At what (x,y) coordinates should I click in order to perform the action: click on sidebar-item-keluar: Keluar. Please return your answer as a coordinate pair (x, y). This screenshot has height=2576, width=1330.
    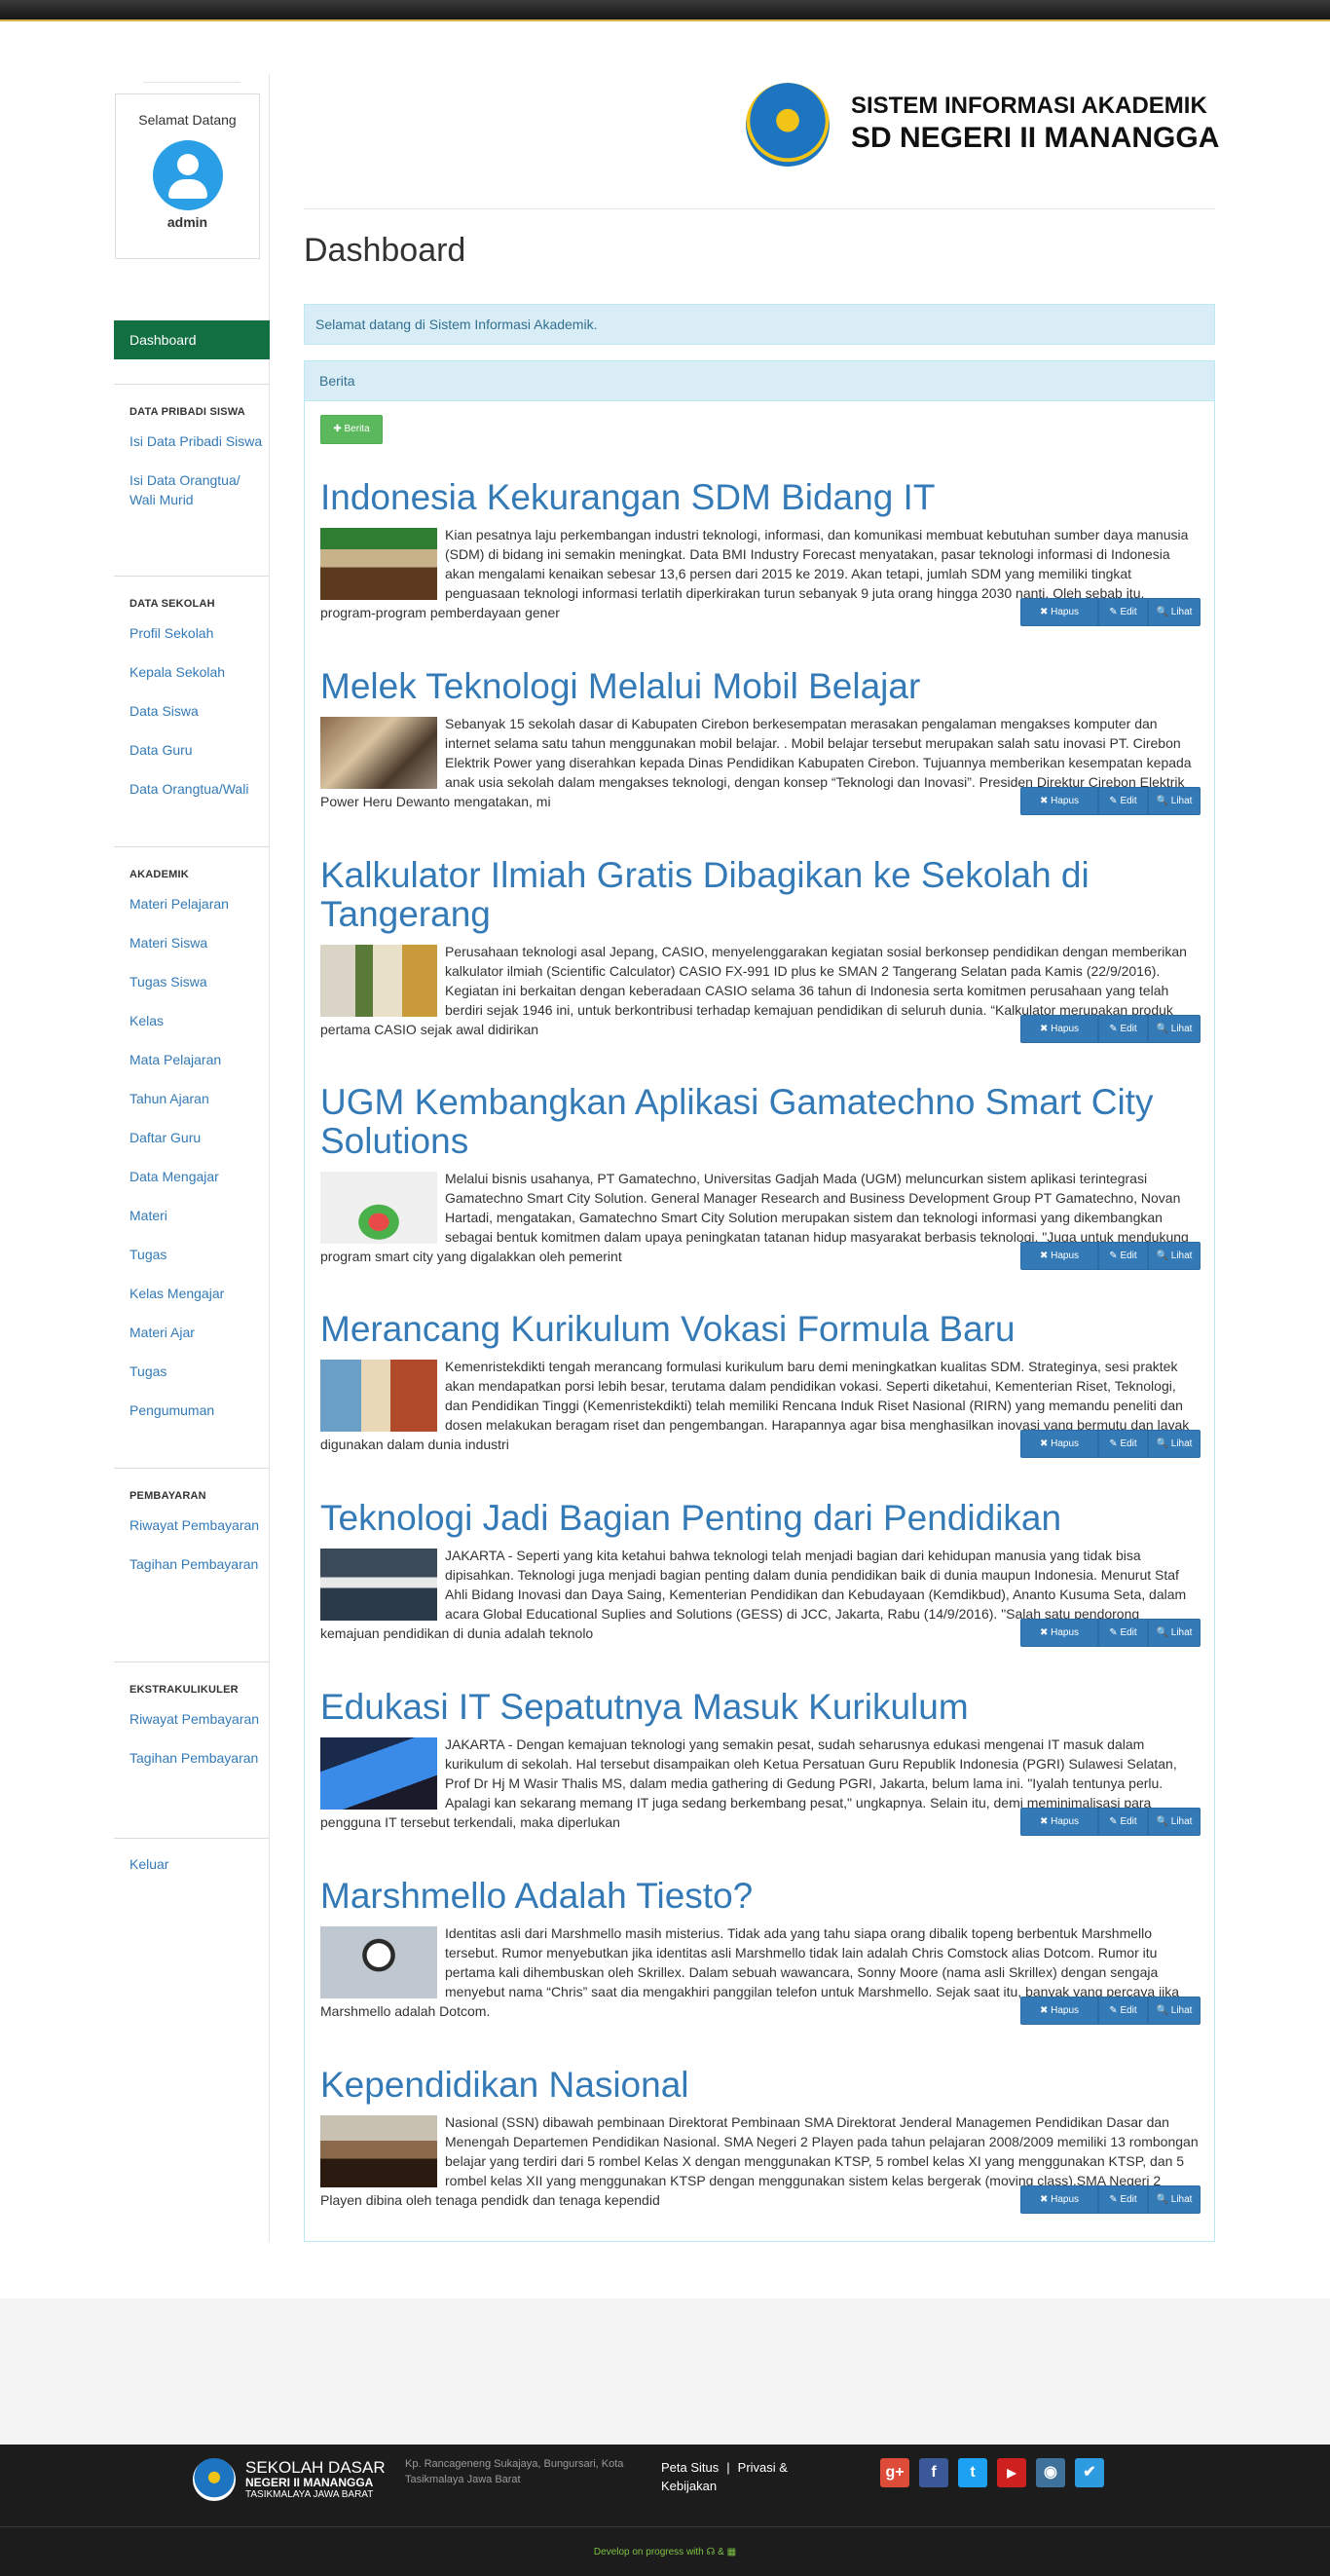
    Looking at the image, I should click on (192, 1864).